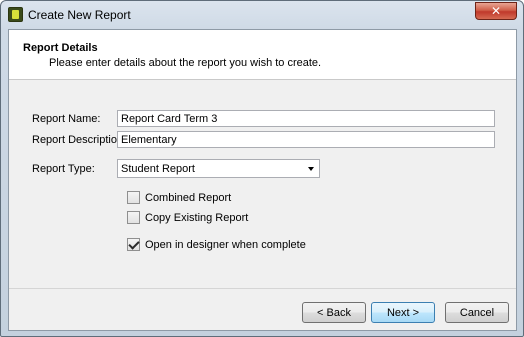 This screenshot has height=337, width=524. Describe the element at coordinates (15, 14) in the screenshot. I see `app-icon` at that location.